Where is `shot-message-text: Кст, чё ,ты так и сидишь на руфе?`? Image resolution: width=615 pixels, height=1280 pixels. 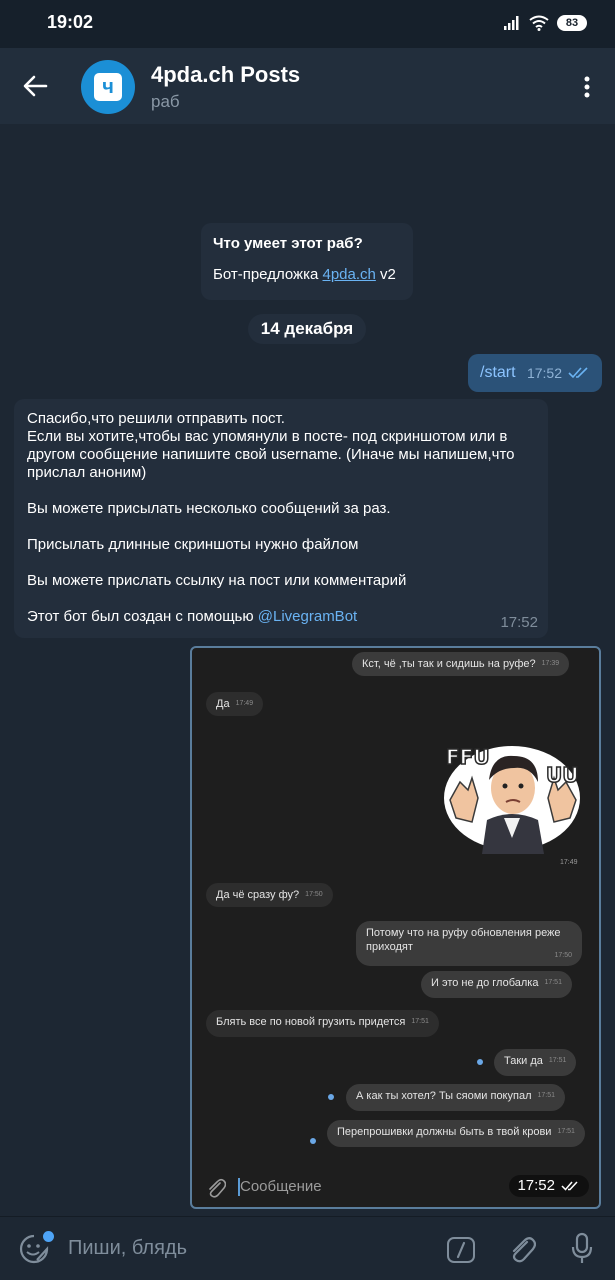 shot-message-text: Кст, чё ,ты так и сидишь на руфе? is located at coordinates (449, 664).